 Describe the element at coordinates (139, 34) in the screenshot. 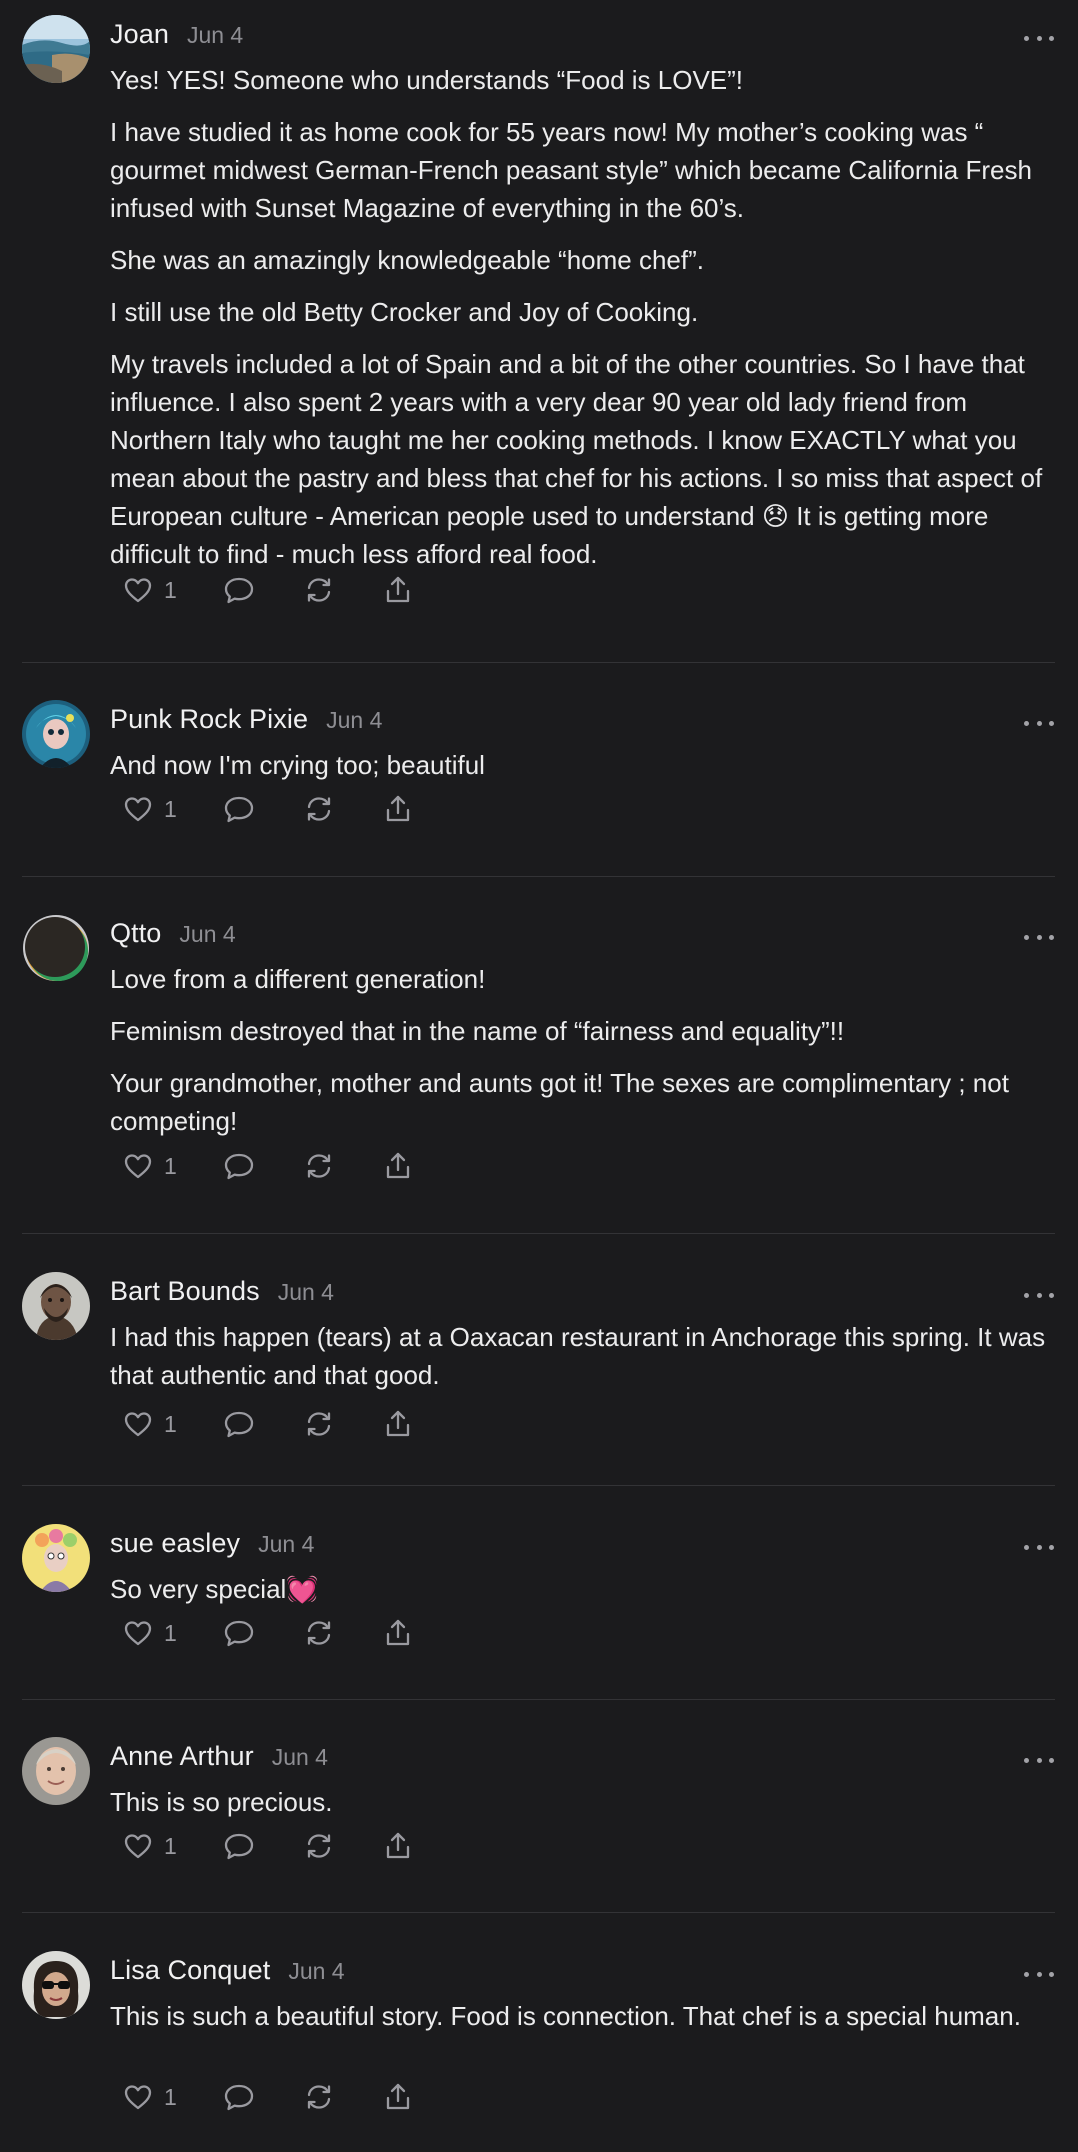

I see `author-name: Joan` at that location.